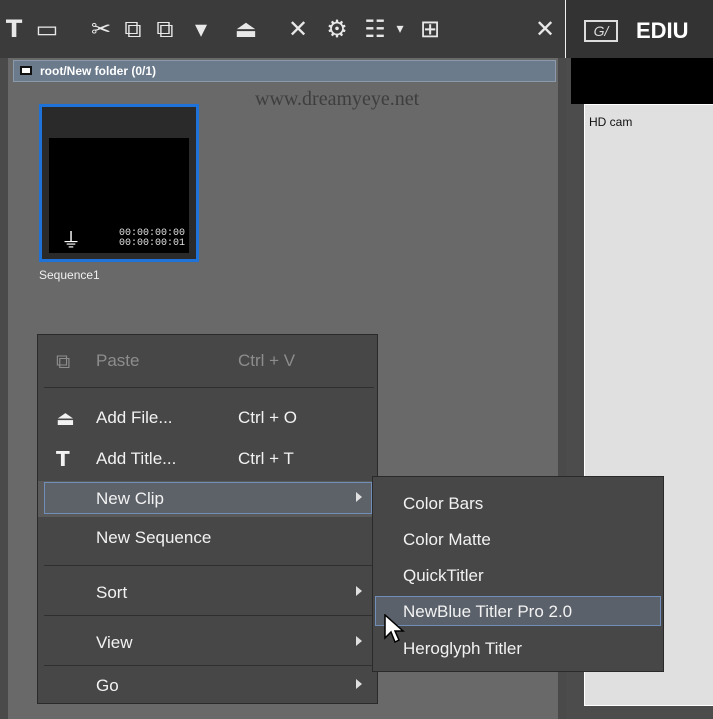  I want to click on view-label: View, so click(114, 642).